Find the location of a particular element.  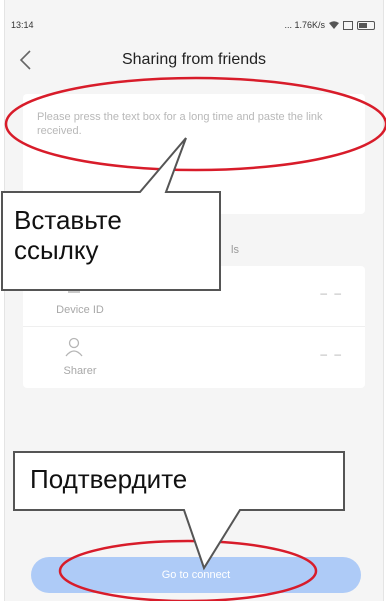

callout-paste-line1: Вставьте is located at coordinates (68, 220).